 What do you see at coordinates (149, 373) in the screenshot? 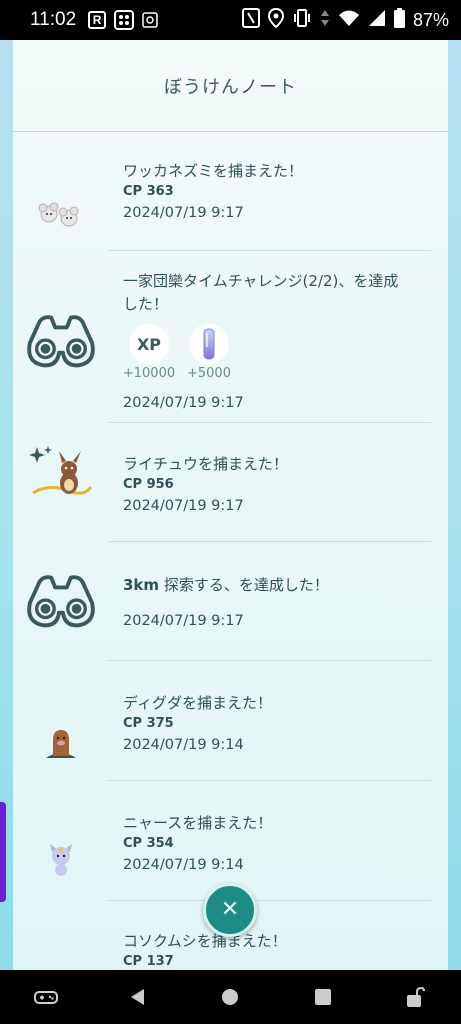
I see `reward-amount: +10000` at bounding box center [149, 373].